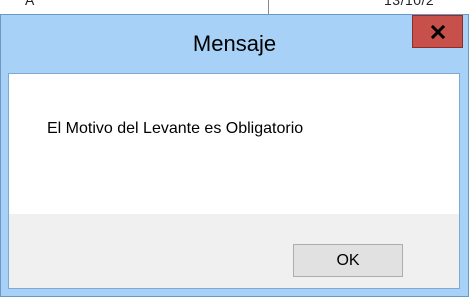 The height and width of the screenshot is (299, 471). Describe the element at coordinates (268, 7) in the screenshot. I see `background-column-divider` at that location.